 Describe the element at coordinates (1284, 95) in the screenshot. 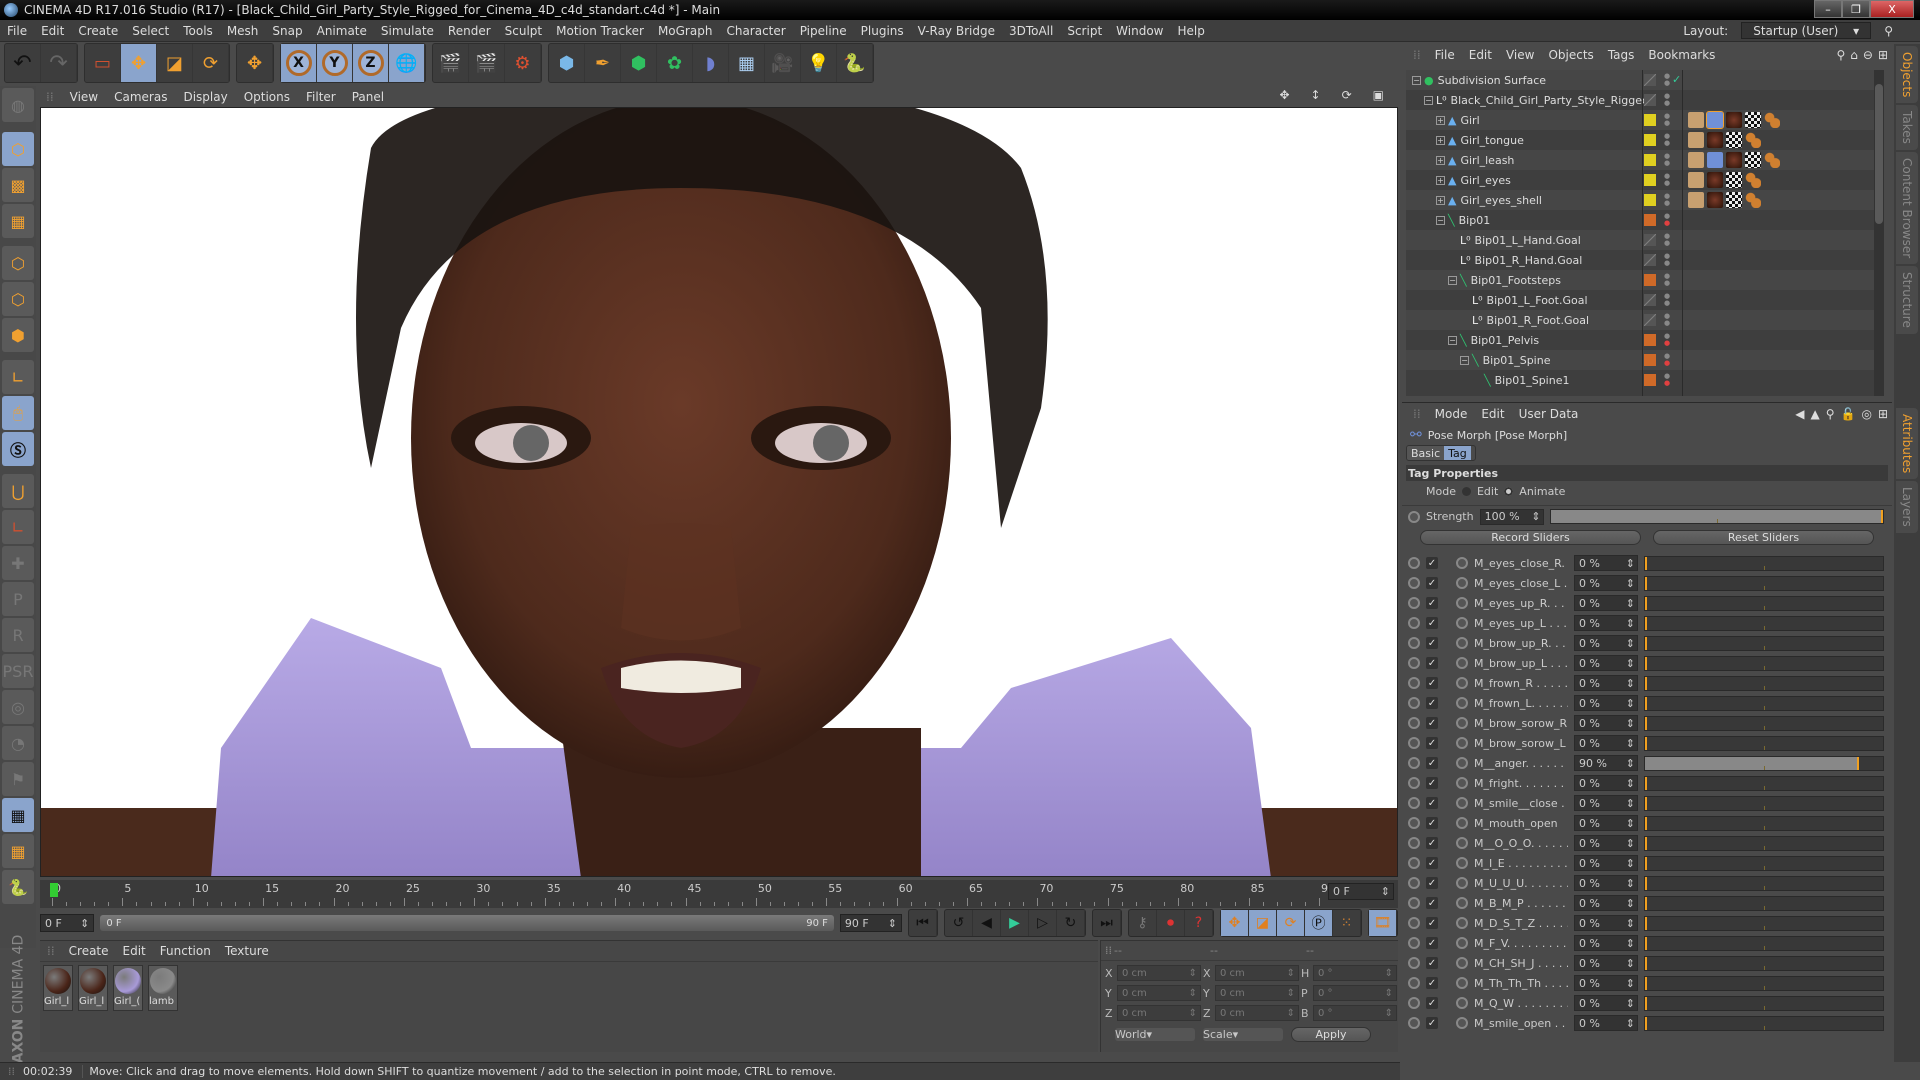

I see `pan-icon: ✥` at that location.